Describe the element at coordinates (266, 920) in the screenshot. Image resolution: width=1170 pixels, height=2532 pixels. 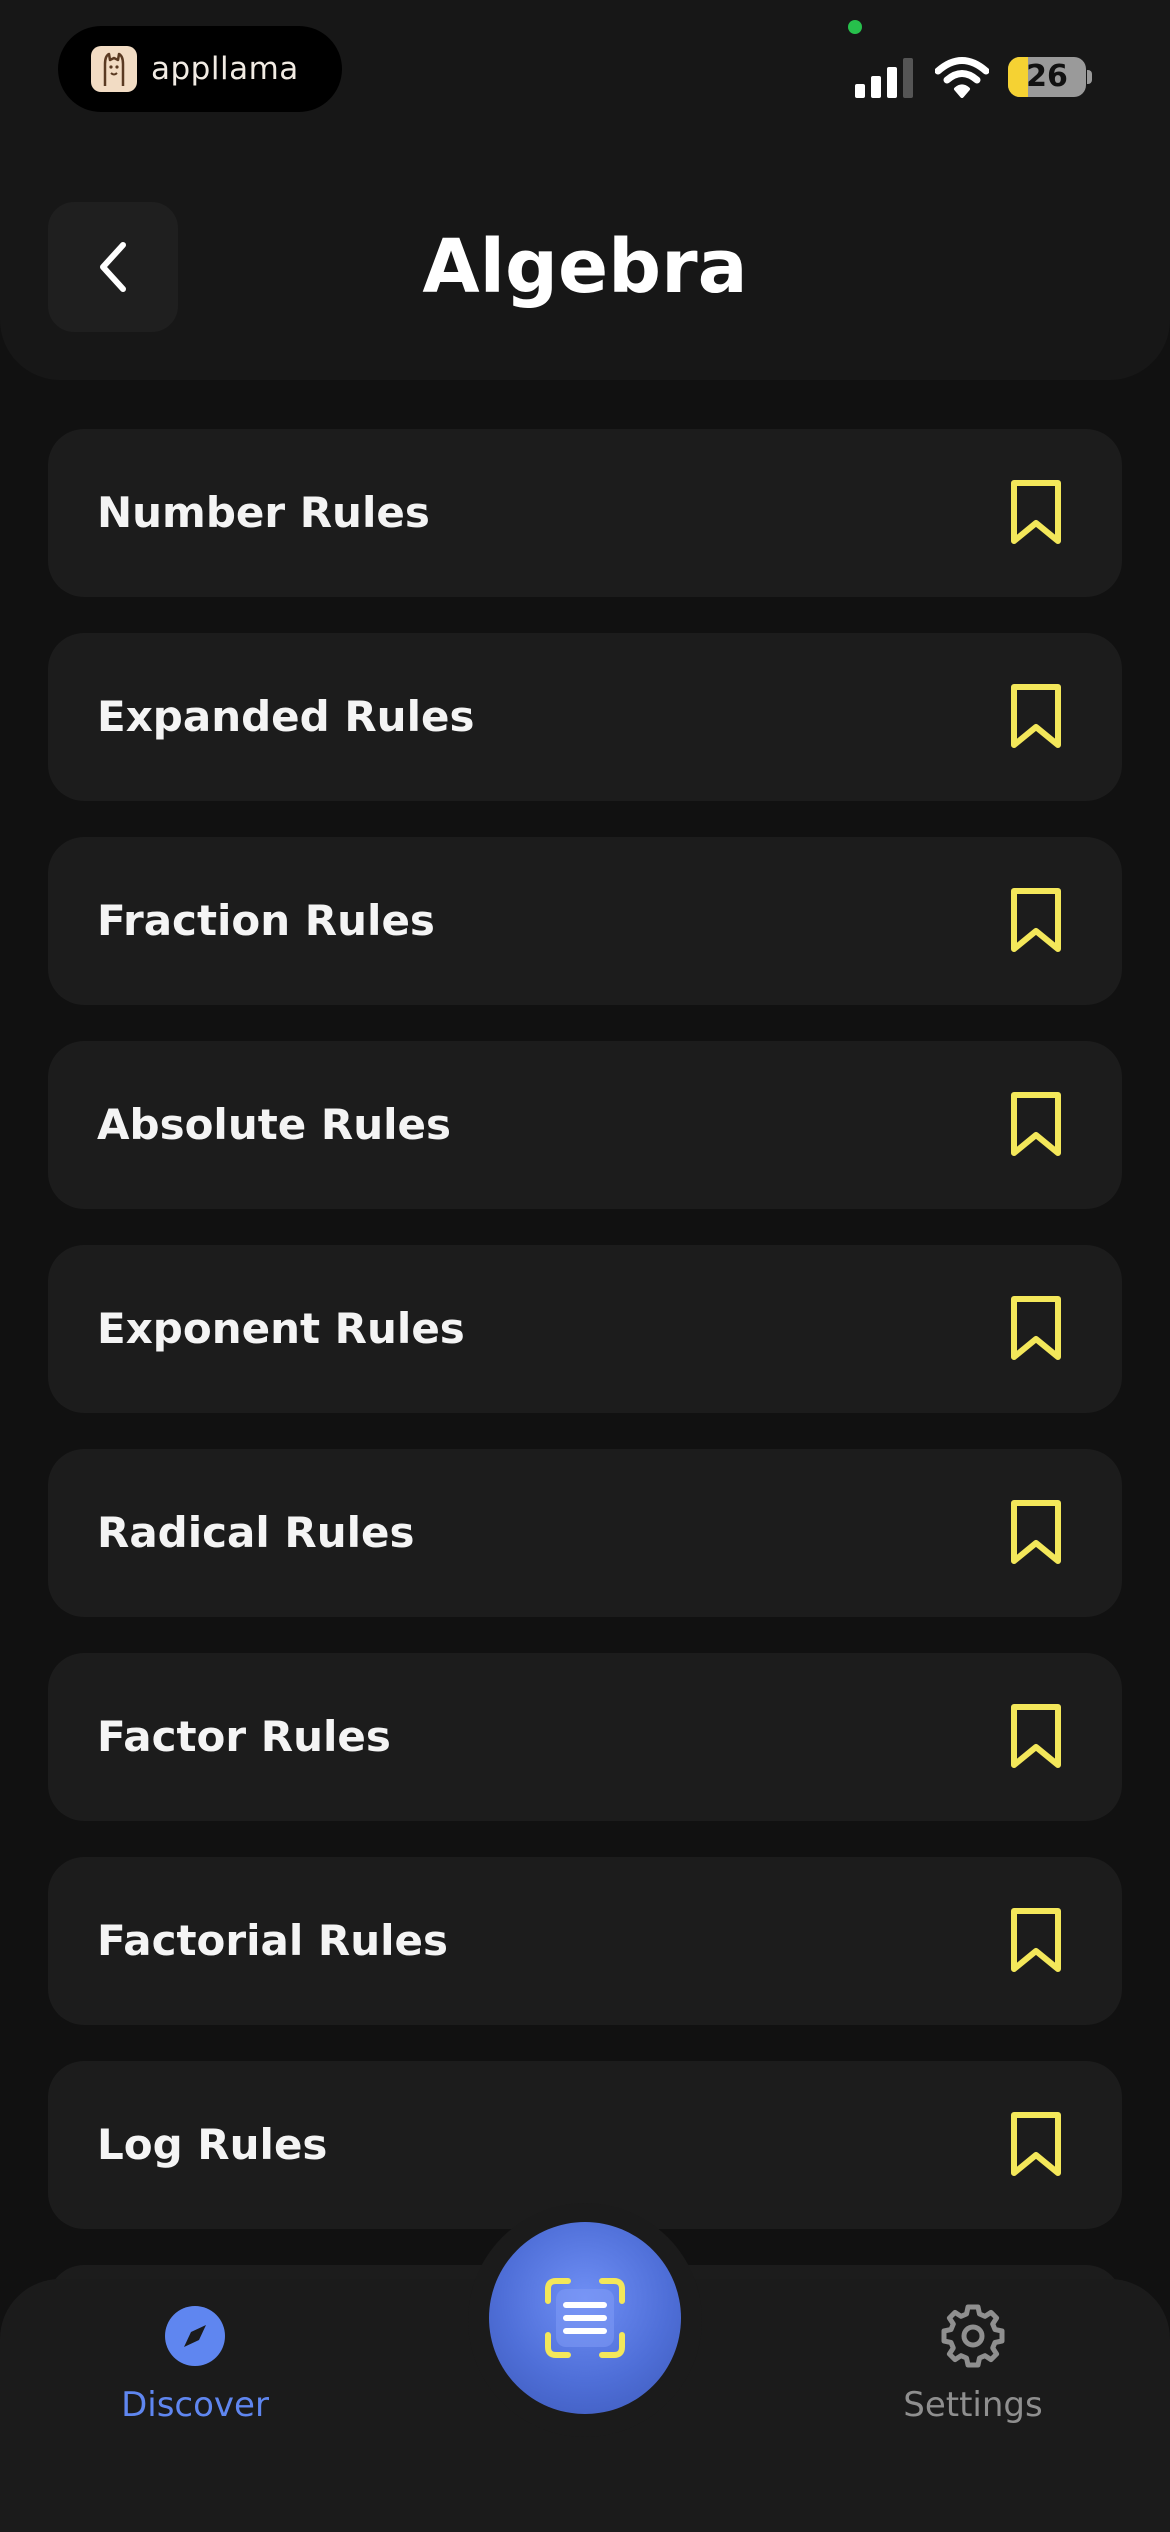
I see `rule-item-label: Fraction Rules` at that location.